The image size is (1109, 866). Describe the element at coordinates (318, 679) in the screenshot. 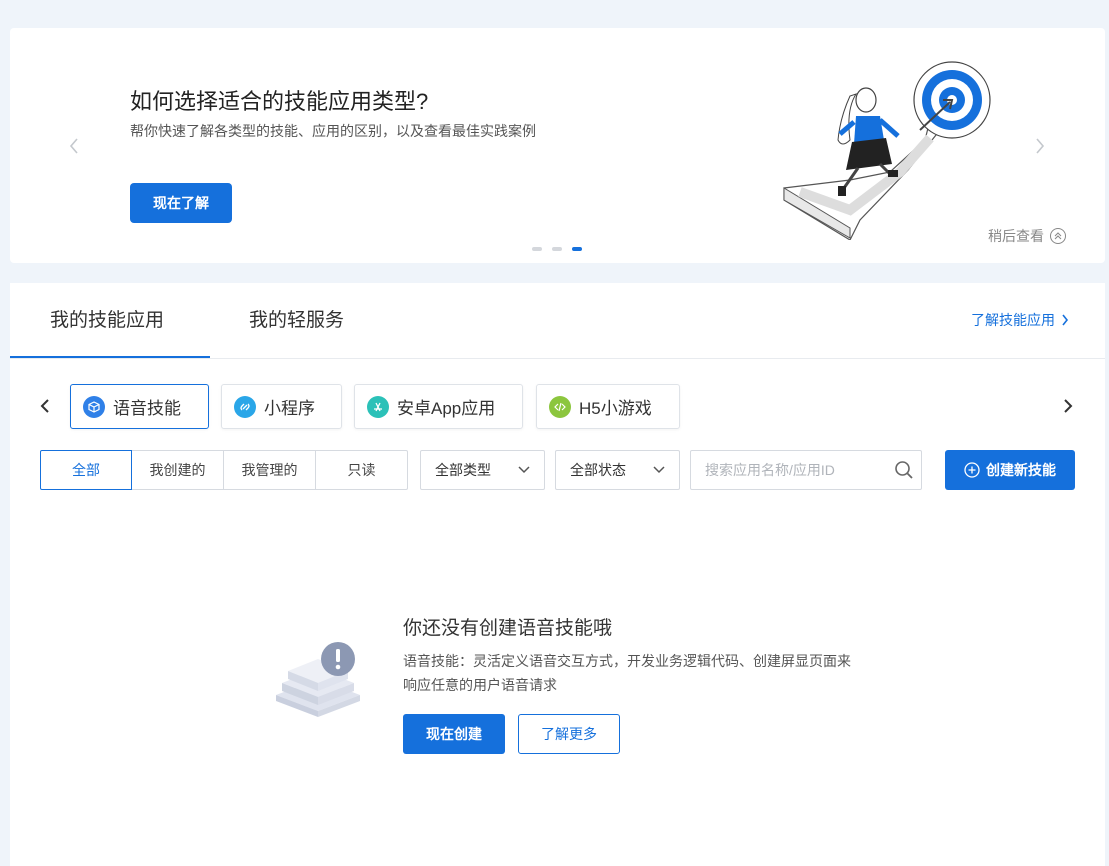

I see `empty-warning-illustration-icon` at that location.